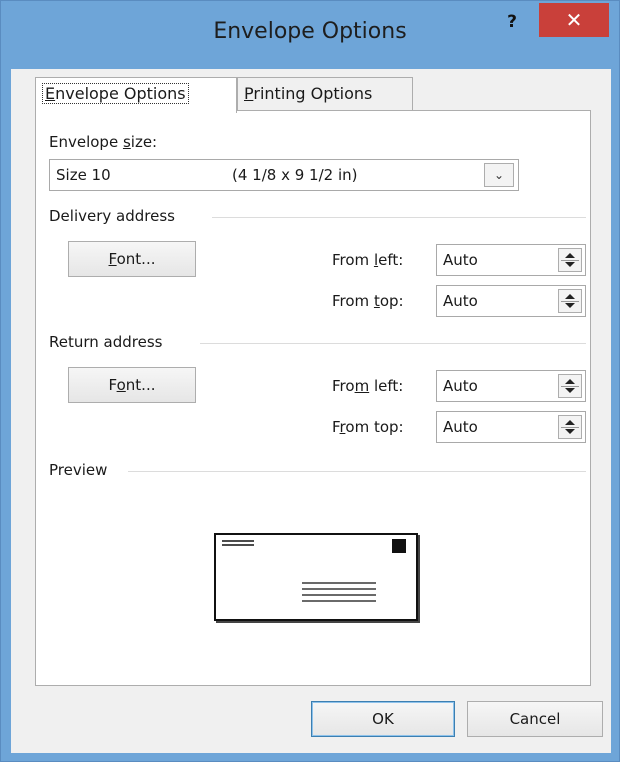 This screenshot has height=762, width=620. I want to click on delivery-from-top-value: Auto, so click(460, 301).